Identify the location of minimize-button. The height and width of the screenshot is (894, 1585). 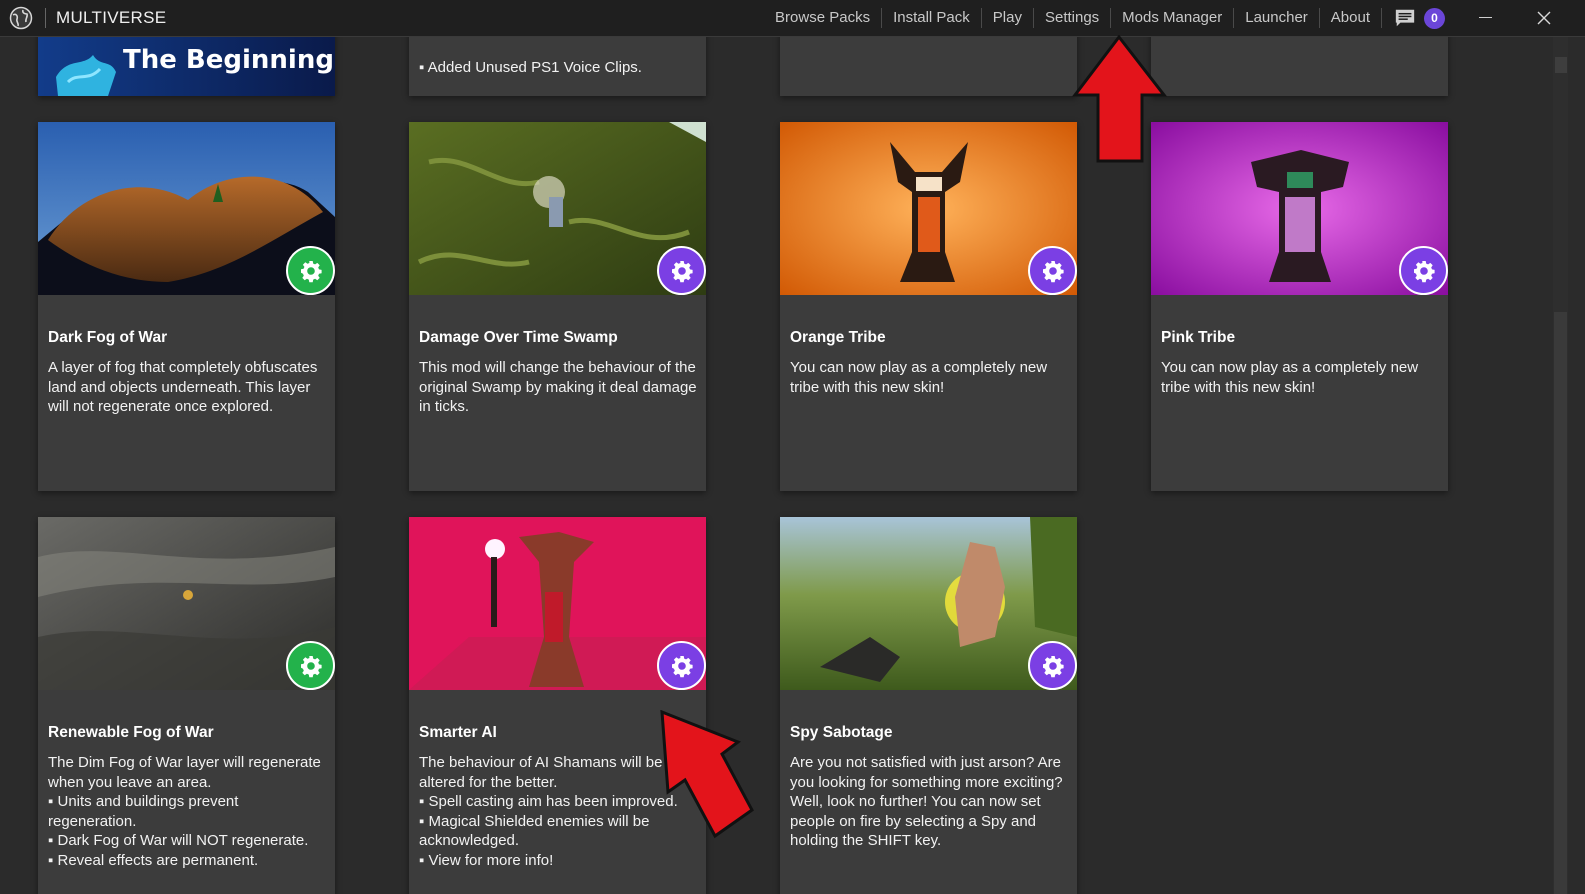
(1485, 17).